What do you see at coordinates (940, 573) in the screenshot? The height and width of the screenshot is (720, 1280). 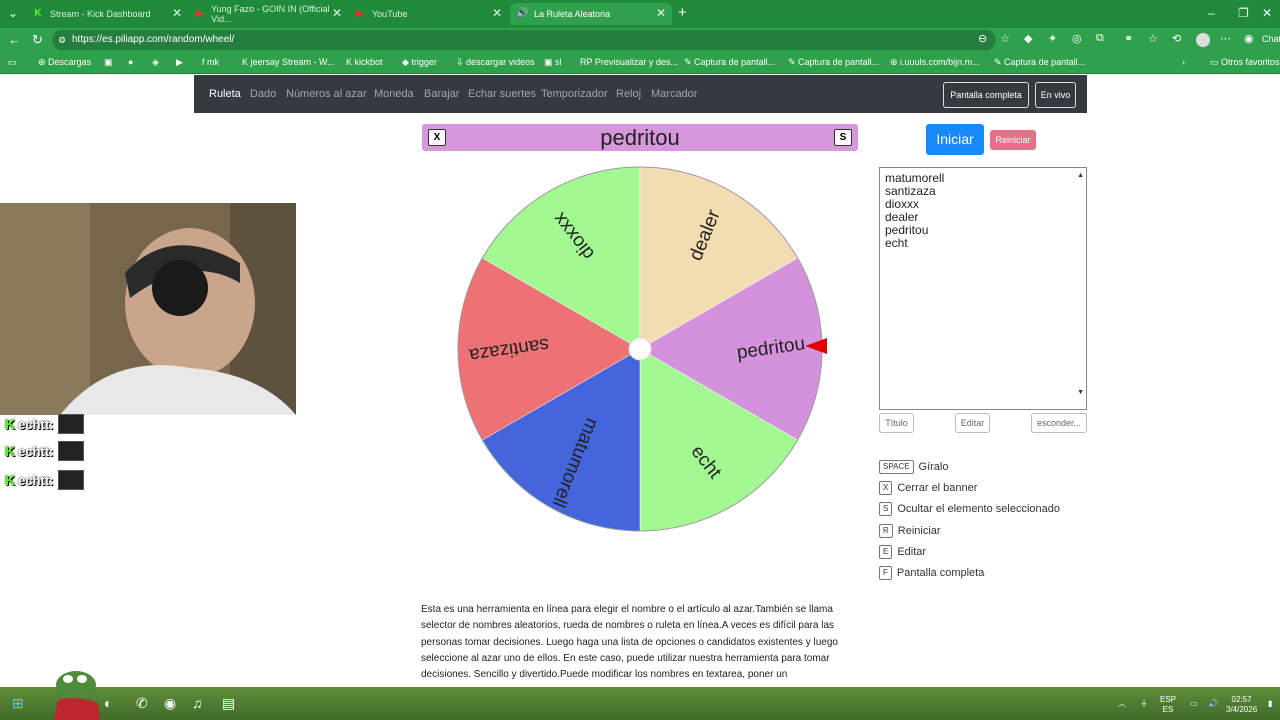 I see `shortcut-label: Pantalla completa` at bounding box center [940, 573].